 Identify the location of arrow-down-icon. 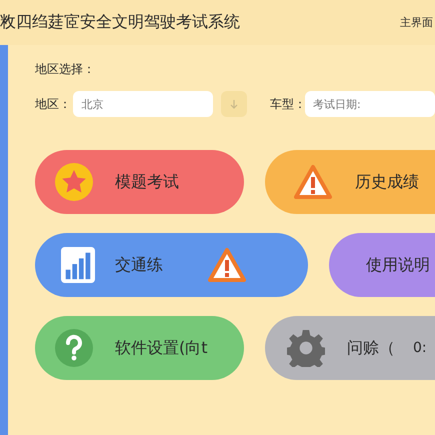
(234, 104).